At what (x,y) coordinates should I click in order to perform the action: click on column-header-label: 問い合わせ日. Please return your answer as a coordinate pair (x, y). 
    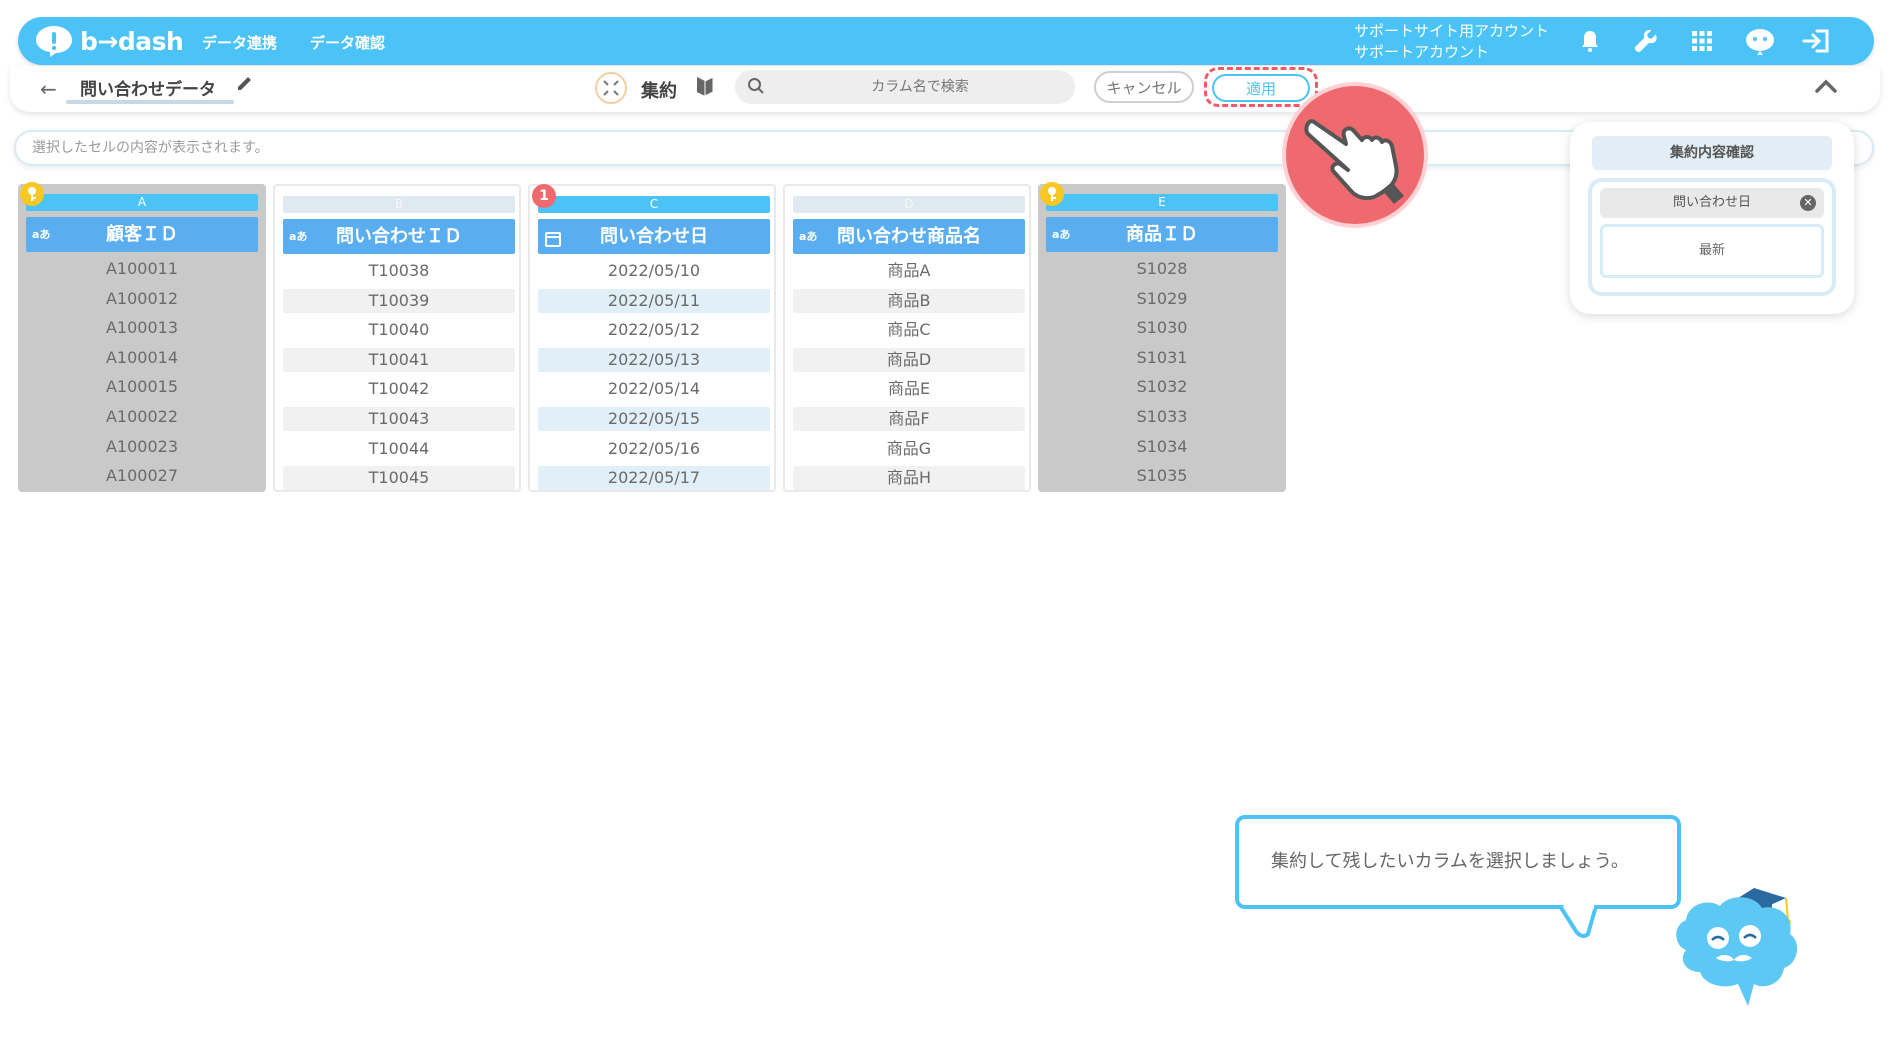
    Looking at the image, I should click on (654, 236).